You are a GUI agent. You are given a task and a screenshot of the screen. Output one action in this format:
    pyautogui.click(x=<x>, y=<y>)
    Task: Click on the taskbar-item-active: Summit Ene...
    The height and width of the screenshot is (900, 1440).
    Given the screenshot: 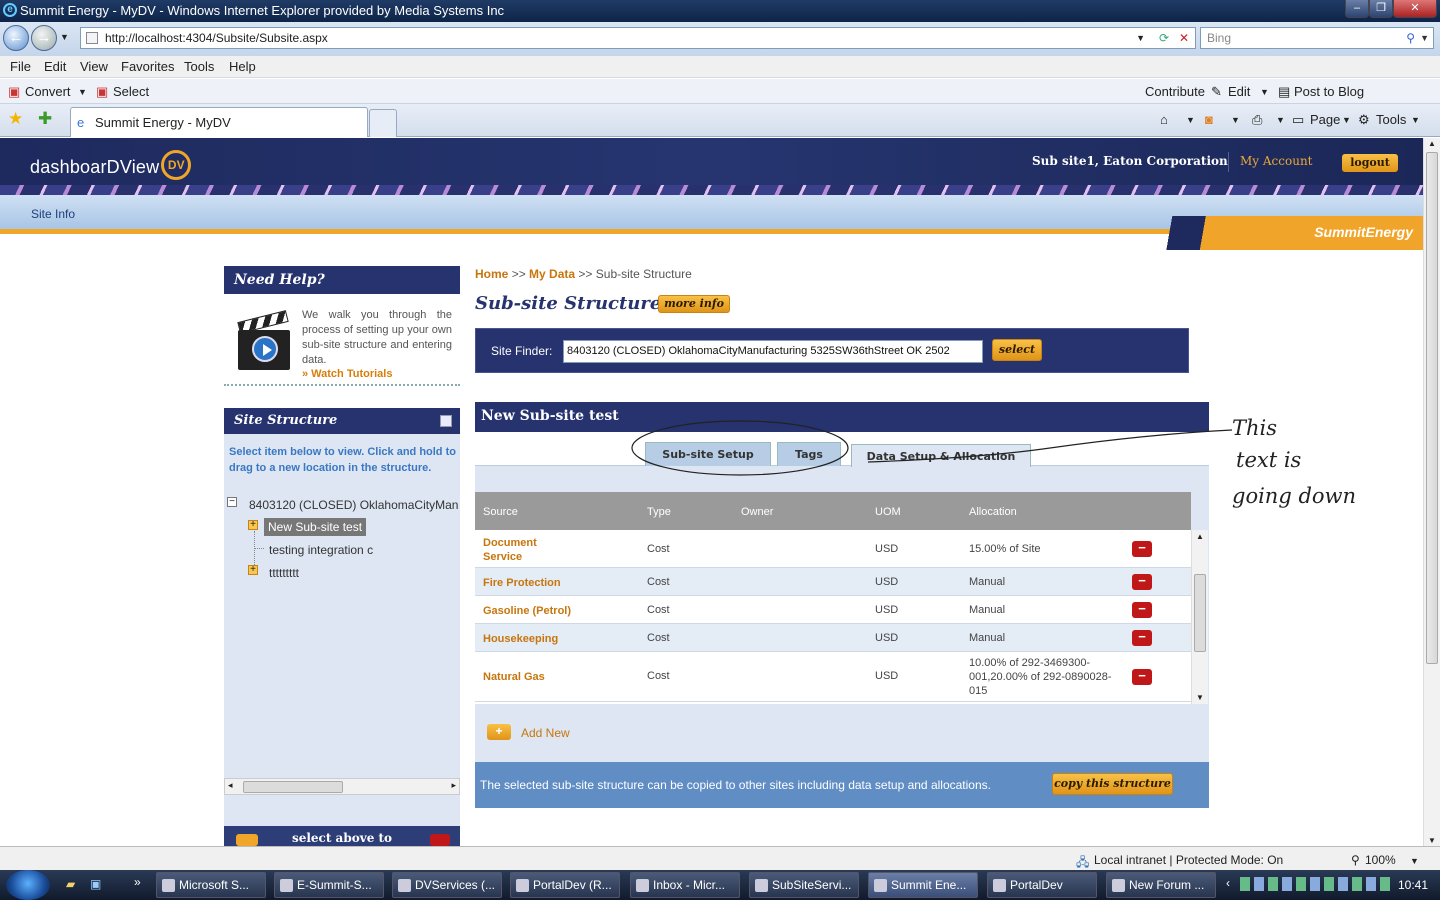 What is the action you would take?
    pyautogui.click(x=923, y=885)
    